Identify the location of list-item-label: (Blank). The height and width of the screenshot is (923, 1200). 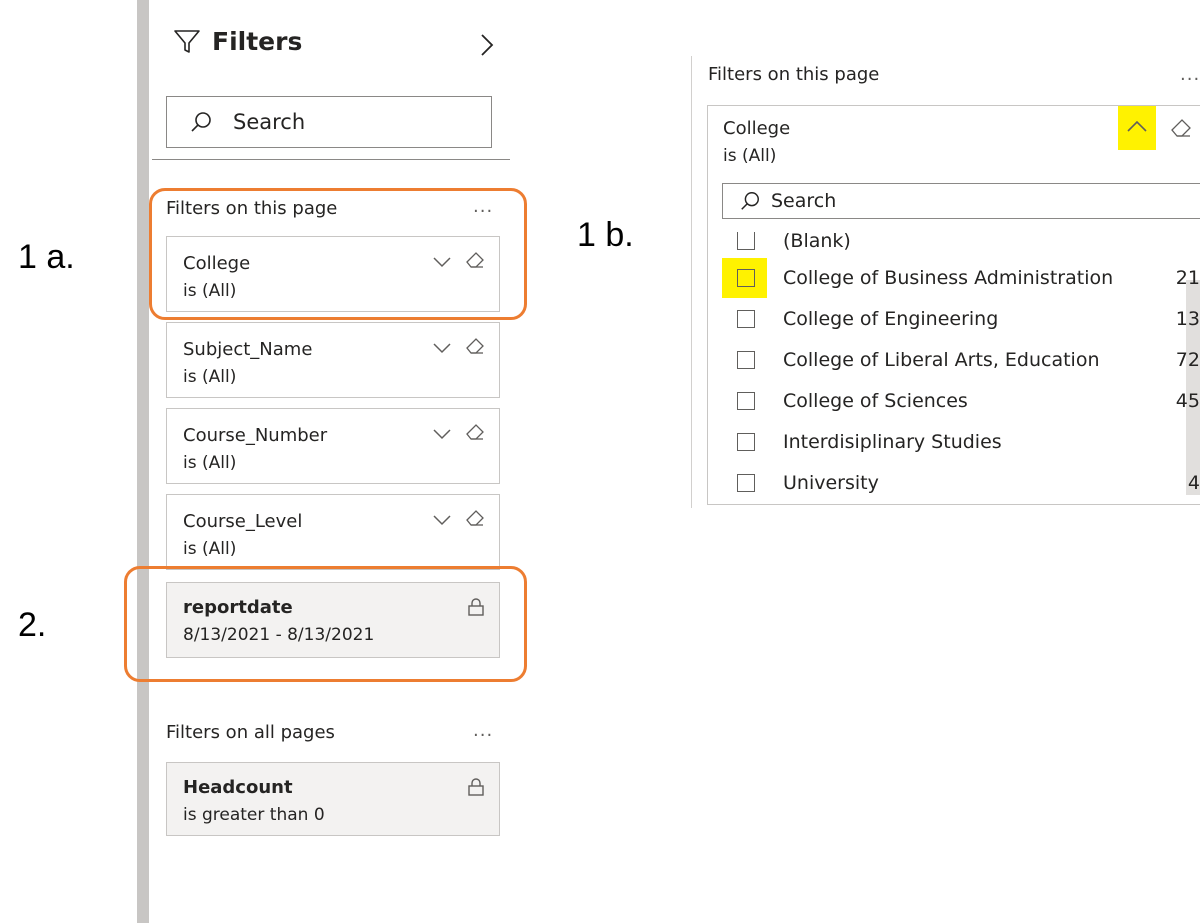
(817, 241).